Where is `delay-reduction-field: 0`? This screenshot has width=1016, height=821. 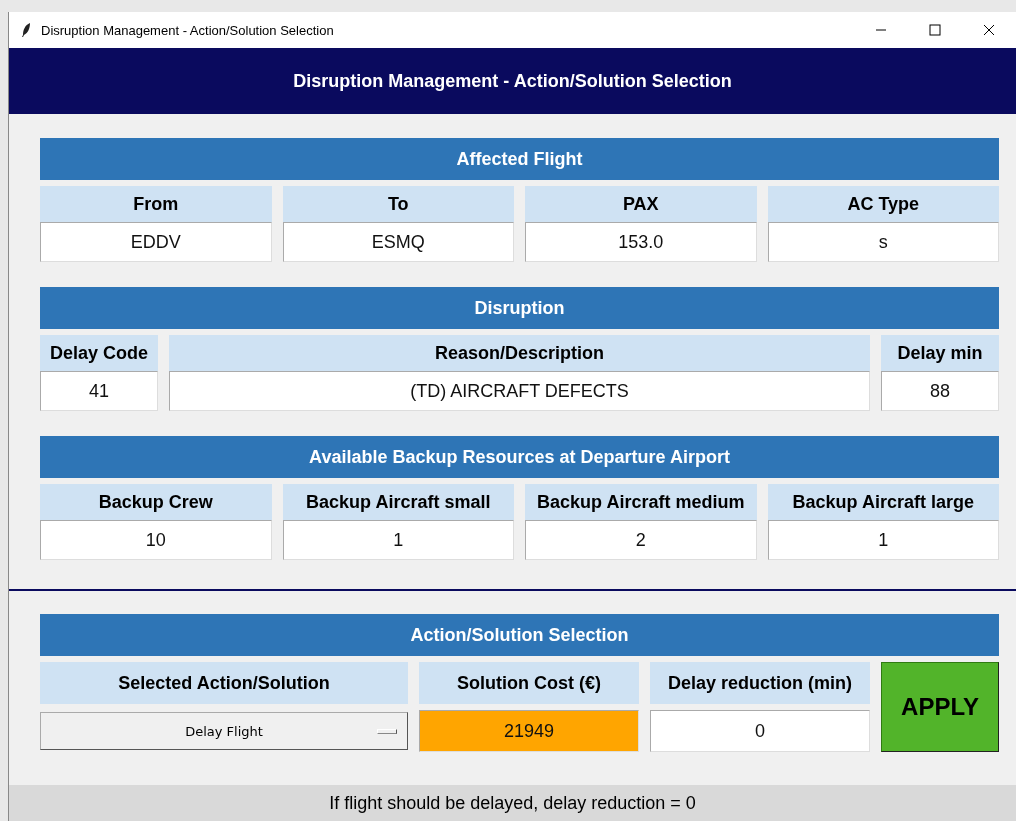 delay-reduction-field: 0 is located at coordinates (760, 731).